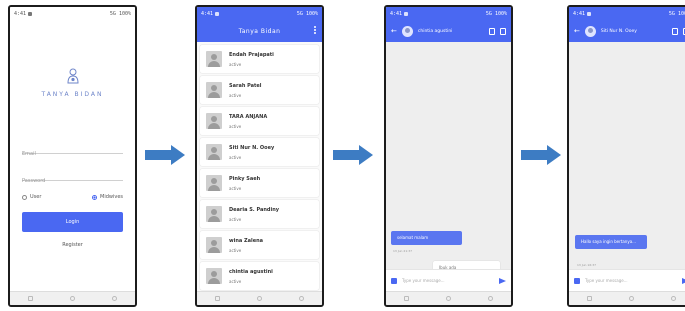 This screenshot has height=311, width=685. What do you see at coordinates (259, 90) in the screenshot?
I see `contact-item: Sarah Patel active` at bounding box center [259, 90].